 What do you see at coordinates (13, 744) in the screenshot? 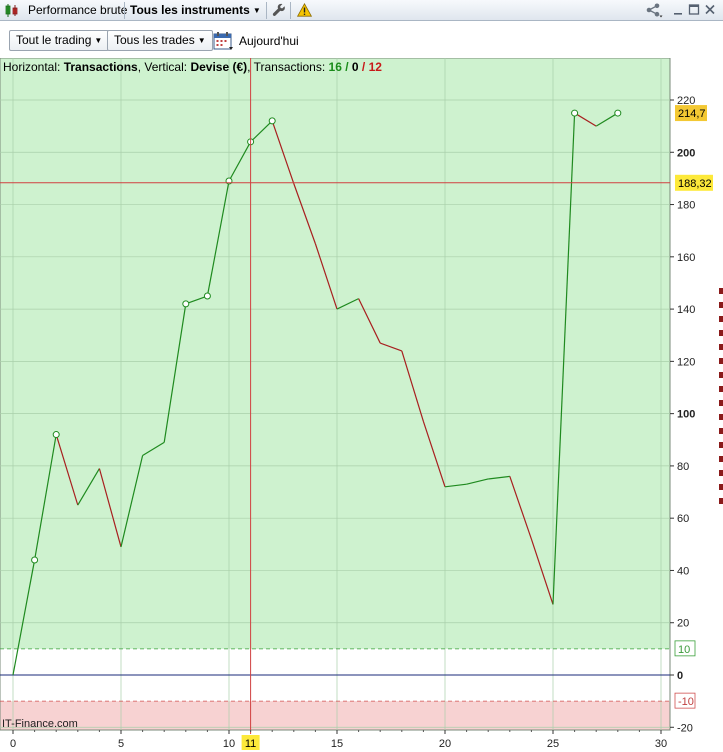
I see `x-tick-label: 0` at bounding box center [13, 744].